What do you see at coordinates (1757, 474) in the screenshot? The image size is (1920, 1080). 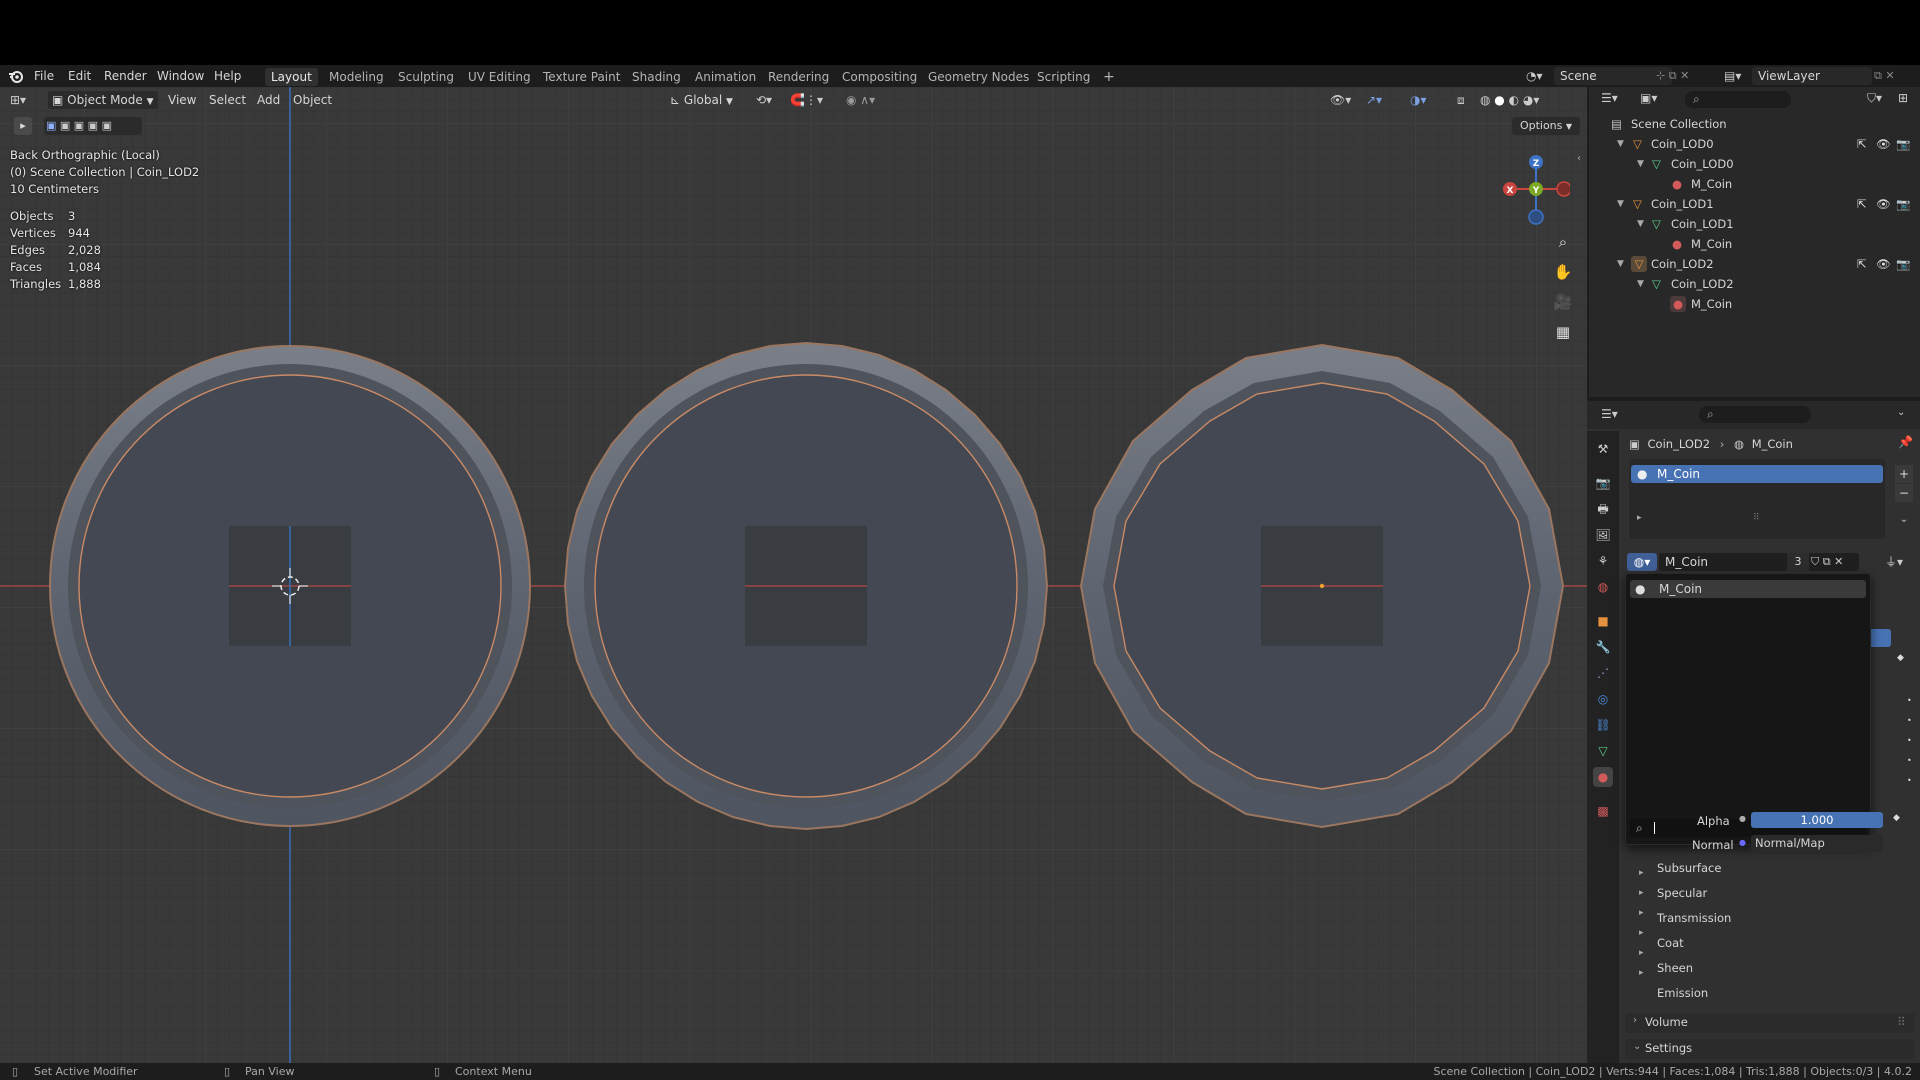 I see `material-slot-item: ● M_Coin` at bounding box center [1757, 474].